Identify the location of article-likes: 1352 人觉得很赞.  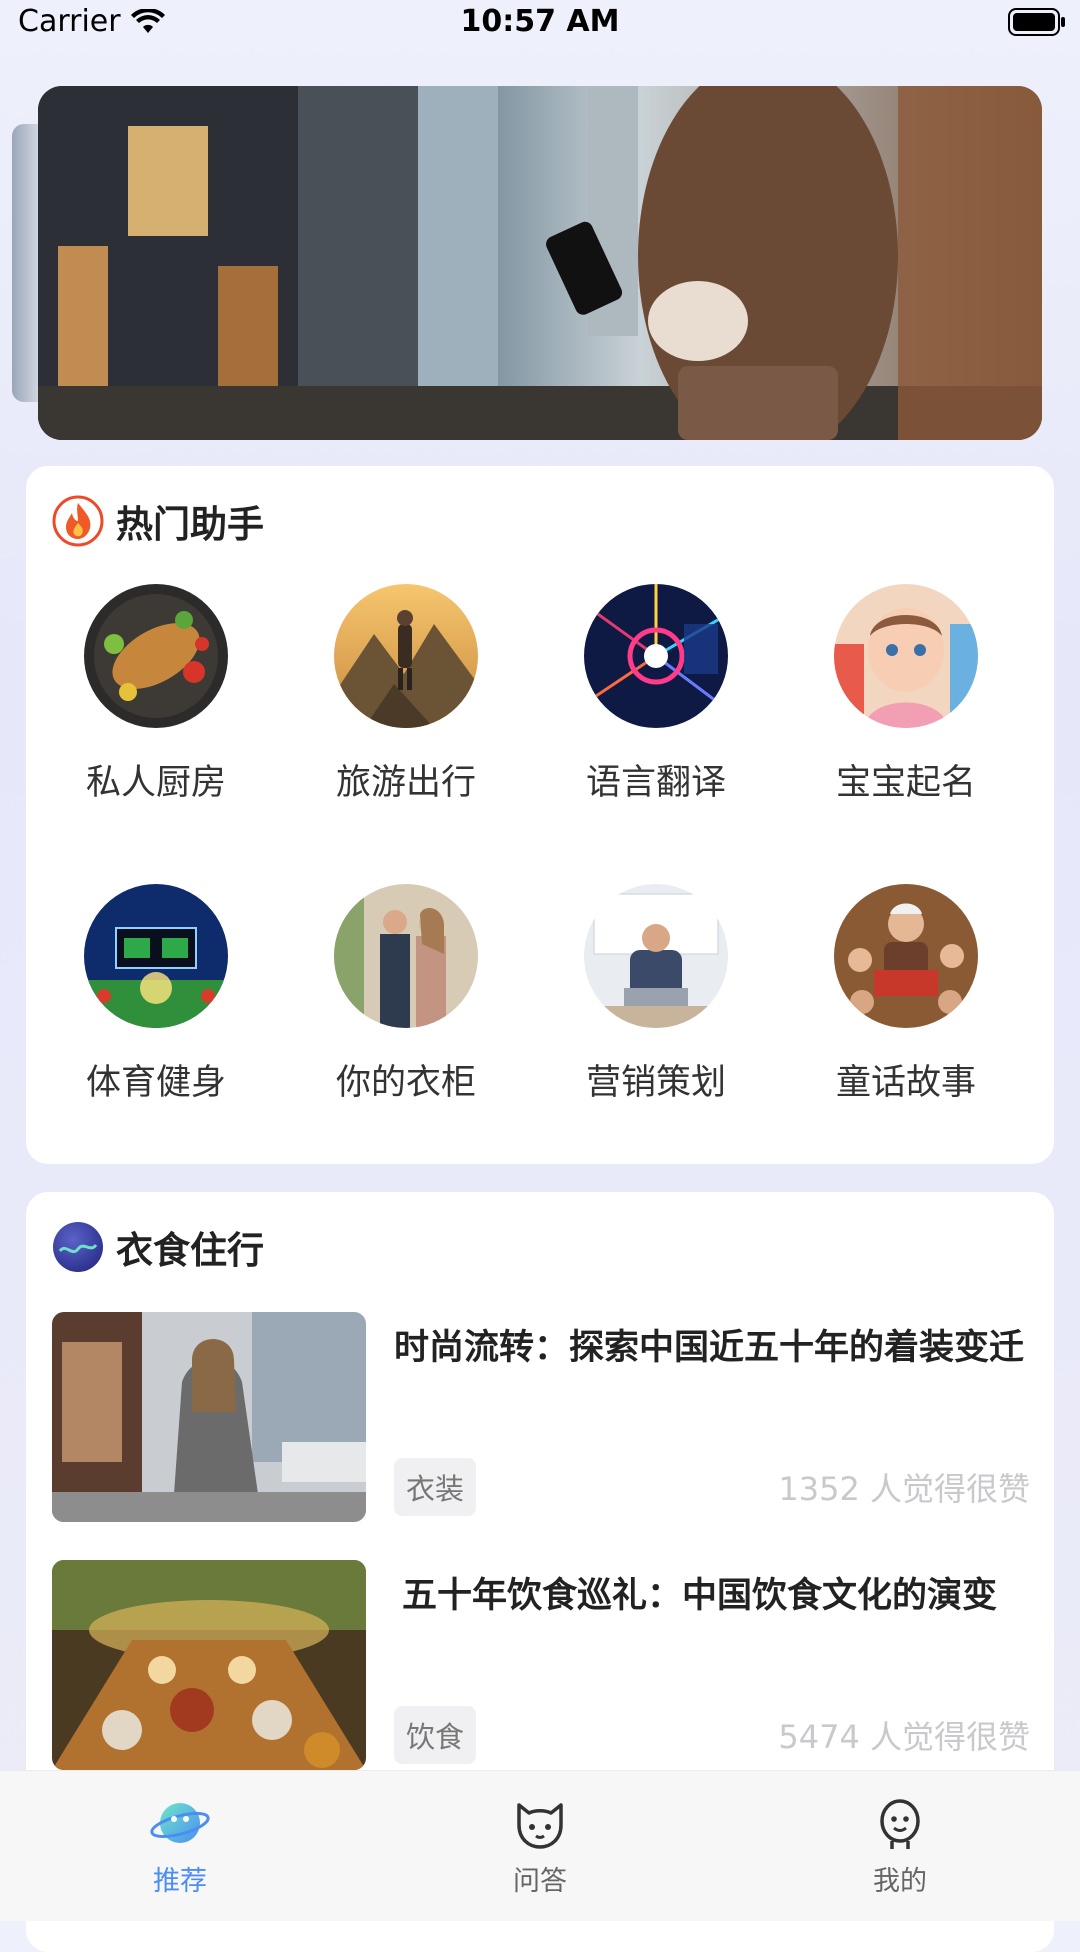
(904, 1489).